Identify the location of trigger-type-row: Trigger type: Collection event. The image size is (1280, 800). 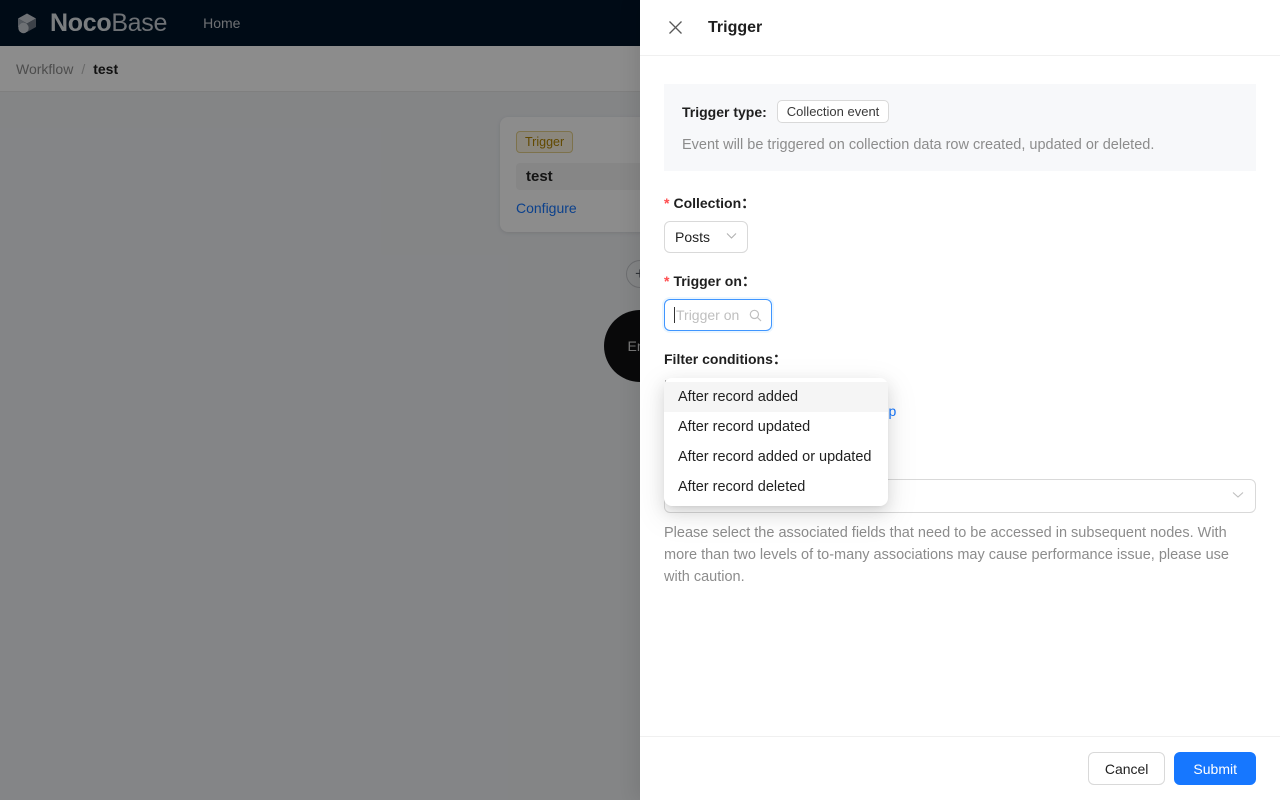
(960, 111).